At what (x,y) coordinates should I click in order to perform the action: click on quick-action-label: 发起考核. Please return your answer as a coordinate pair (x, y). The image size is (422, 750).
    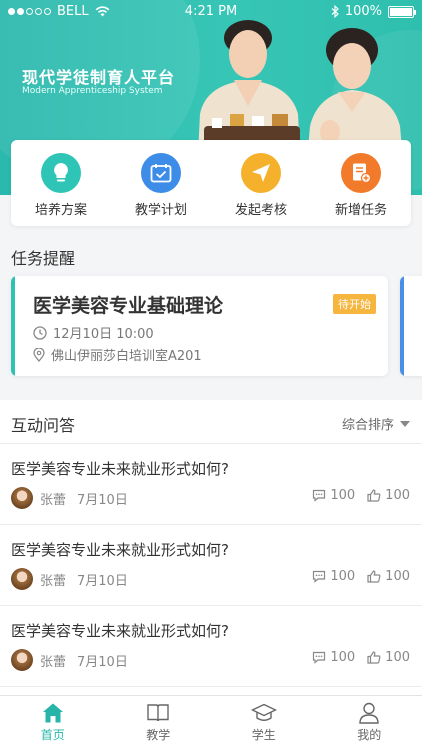
    Looking at the image, I should click on (260, 210).